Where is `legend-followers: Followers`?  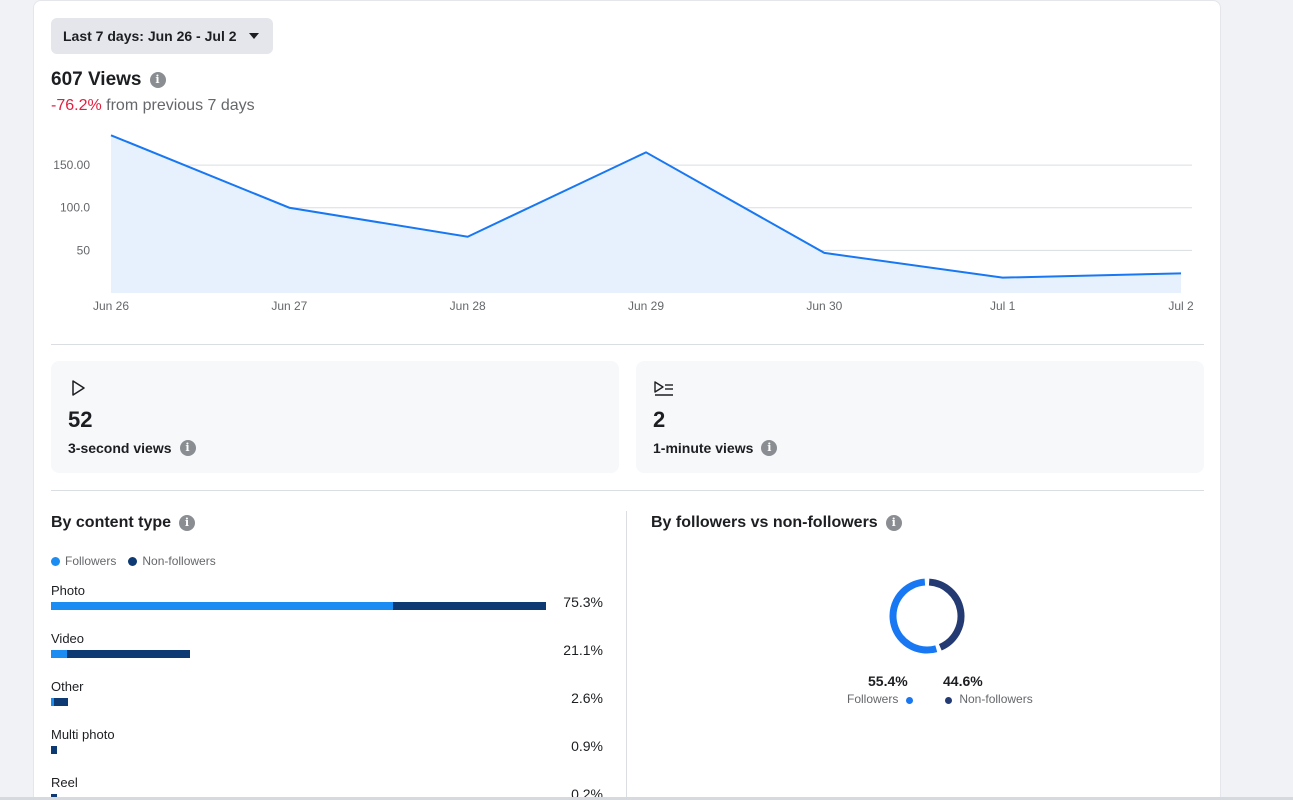 legend-followers: Followers is located at coordinates (83, 561).